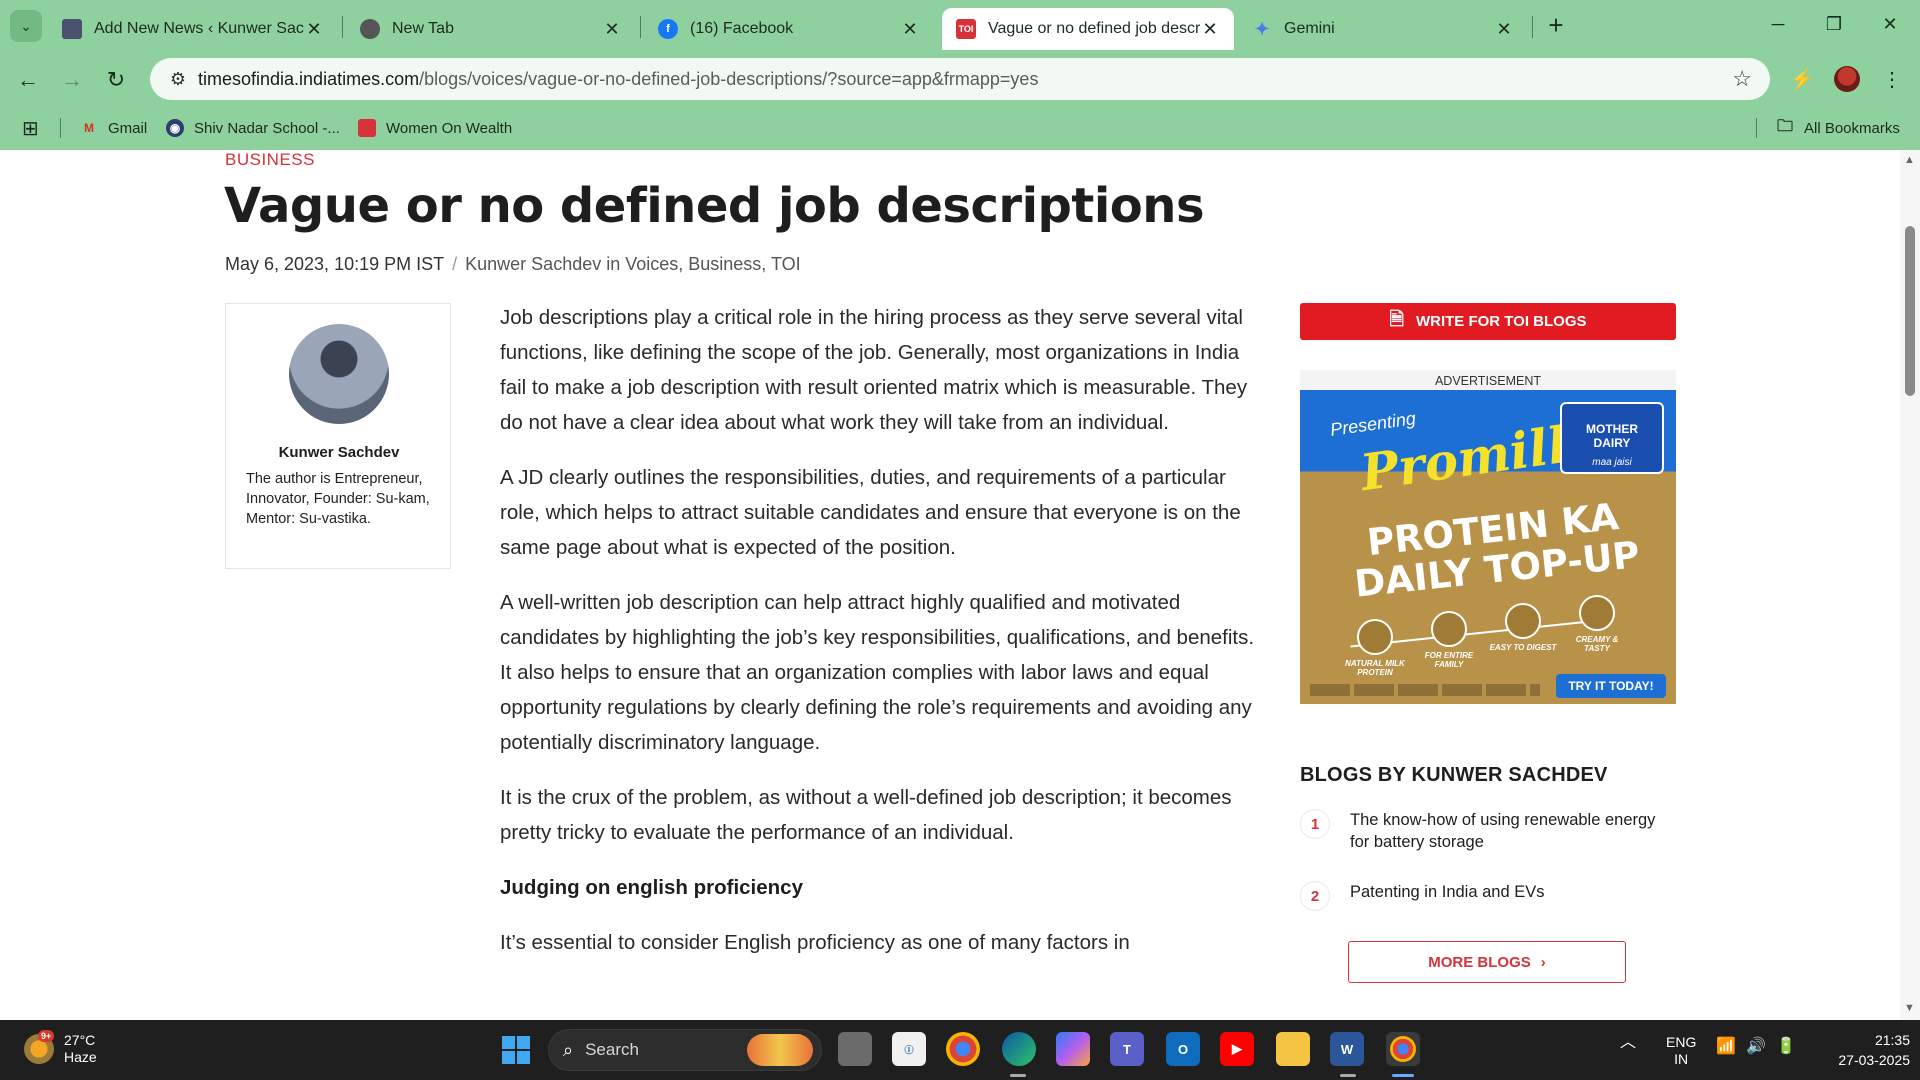  I want to click on scrollbar-thumb, so click(1910, 311).